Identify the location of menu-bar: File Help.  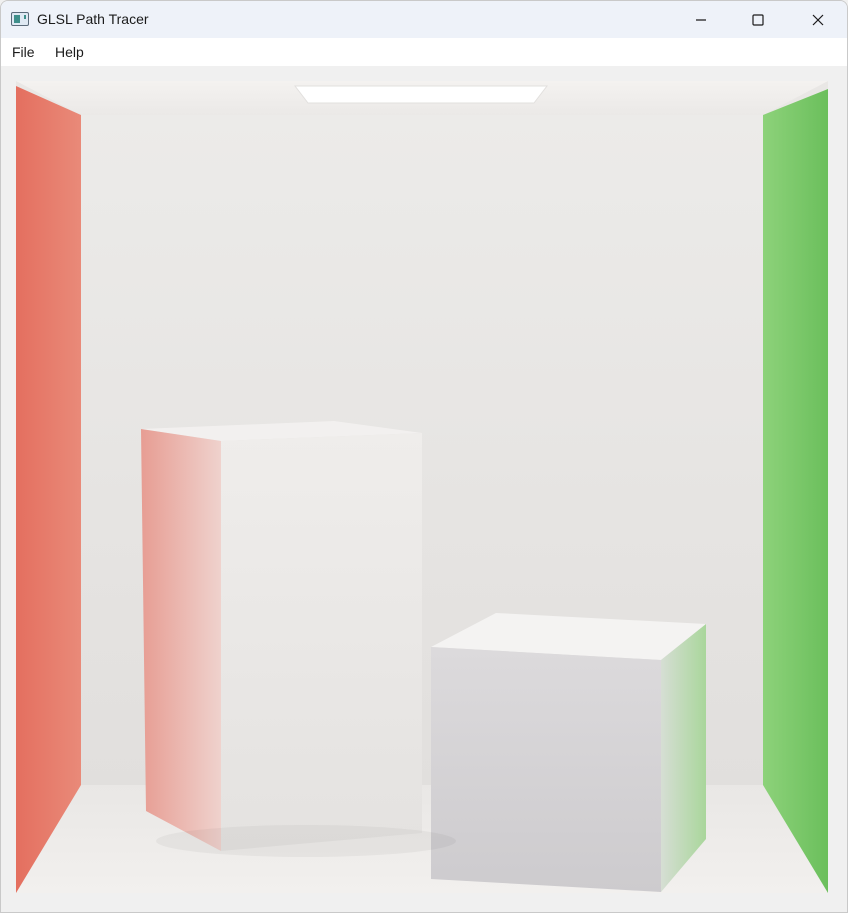
(424, 52).